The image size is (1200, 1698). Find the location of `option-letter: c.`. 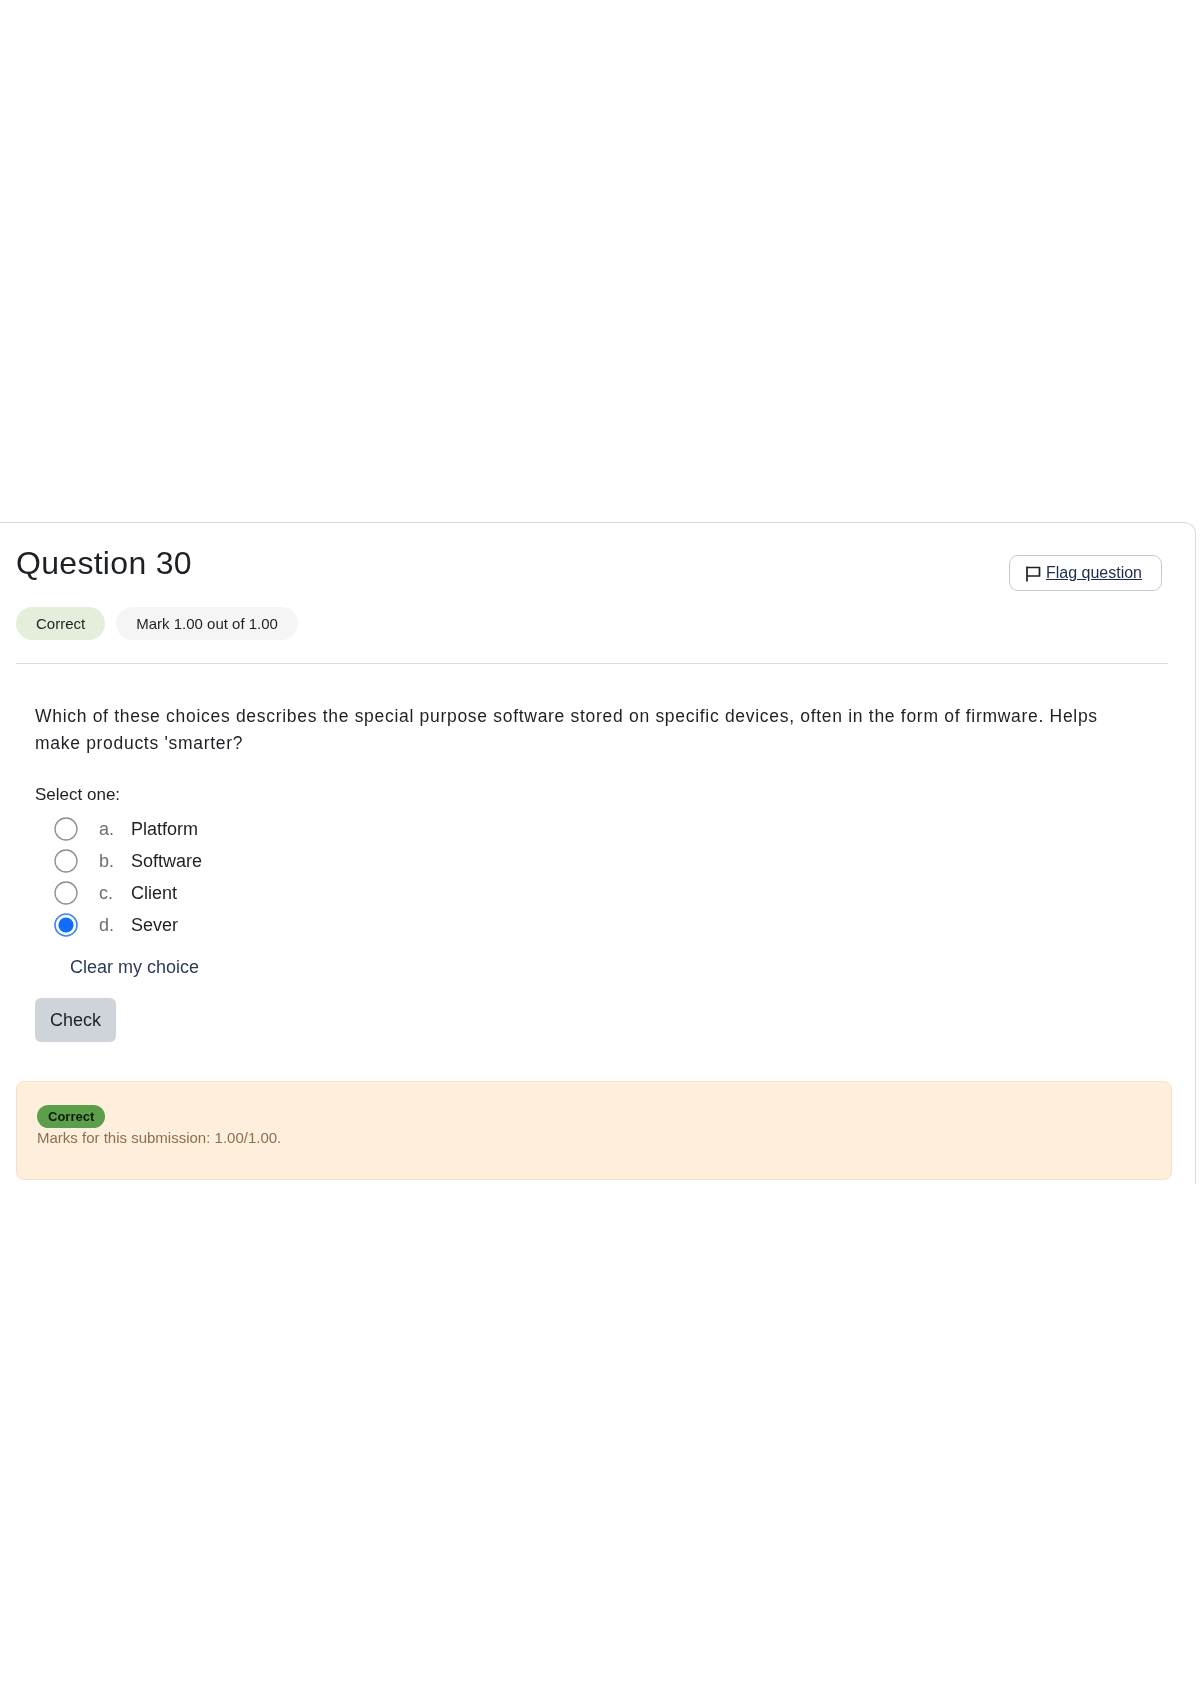

option-letter: c. is located at coordinates (106, 893).